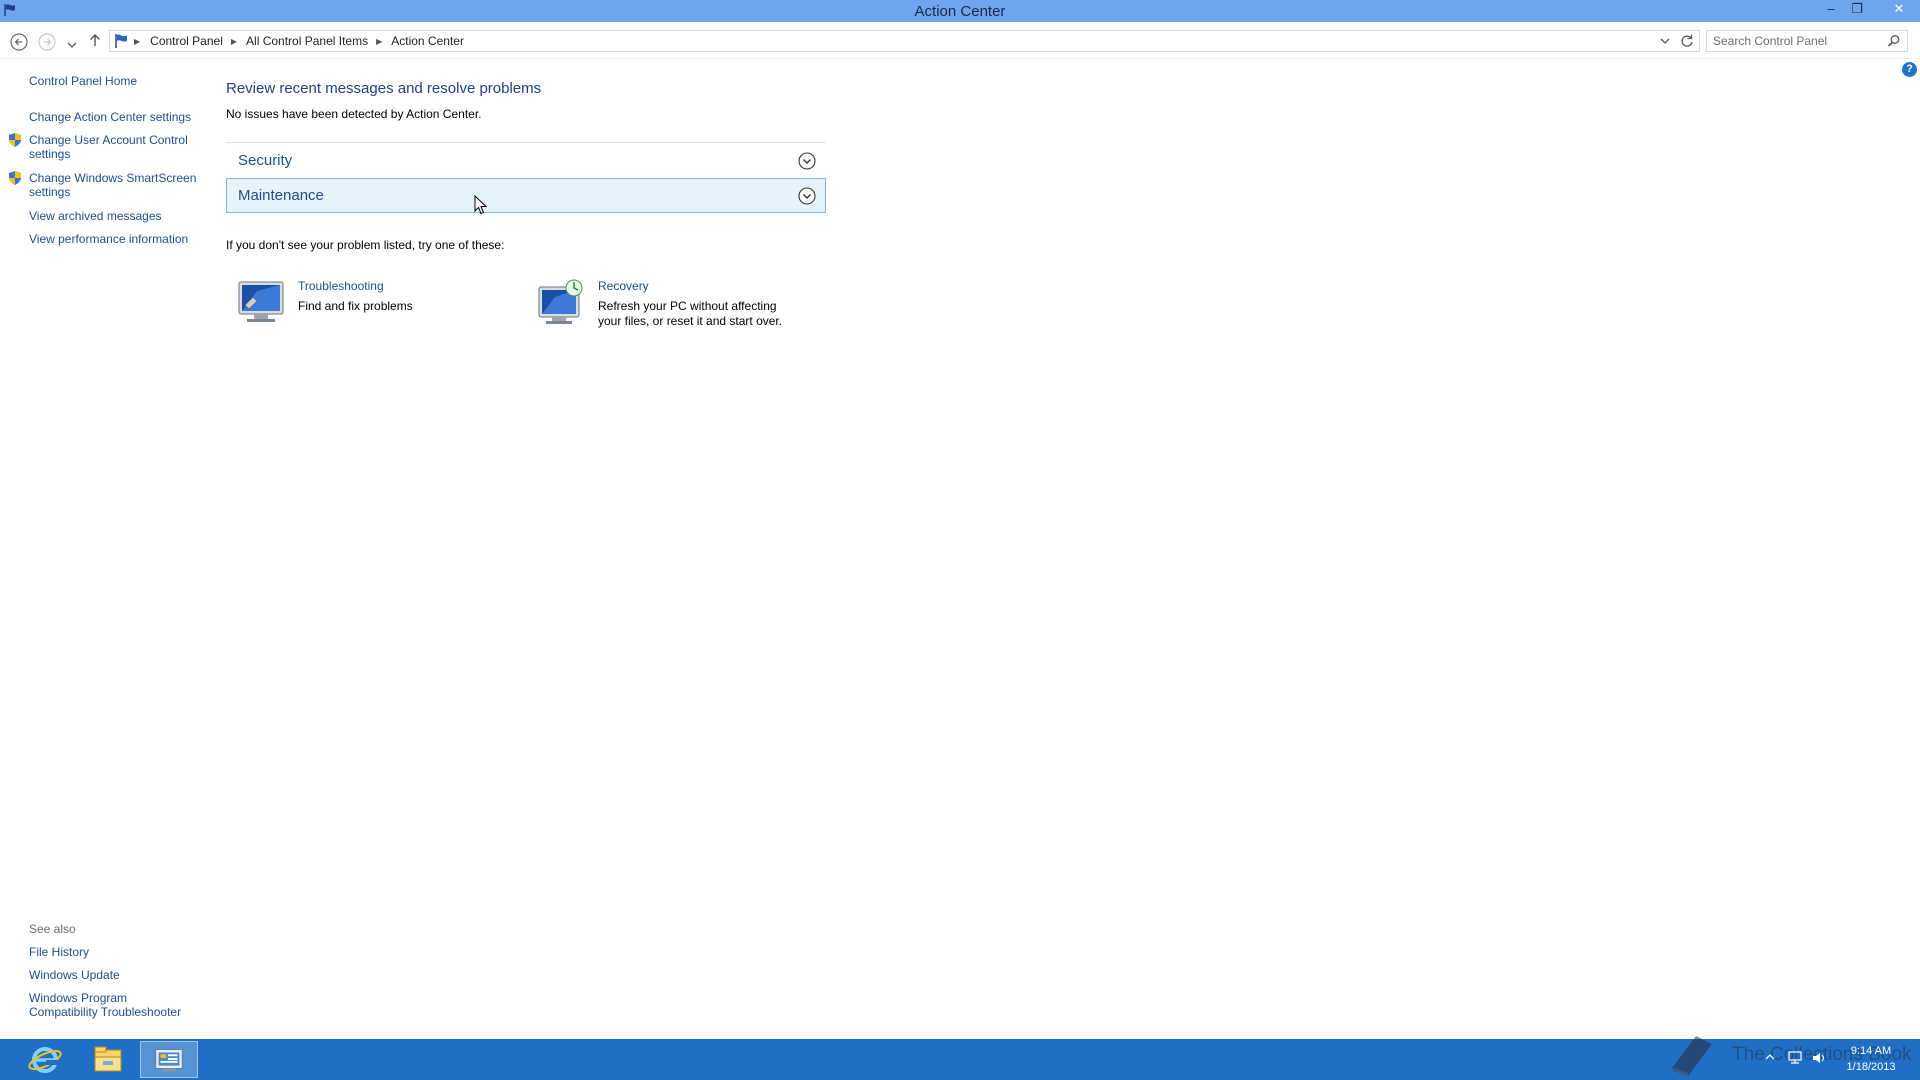  What do you see at coordinates (1871, 1051) in the screenshot?
I see `clock-time: 9:14 AM` at bounding box center [1871, 1051].